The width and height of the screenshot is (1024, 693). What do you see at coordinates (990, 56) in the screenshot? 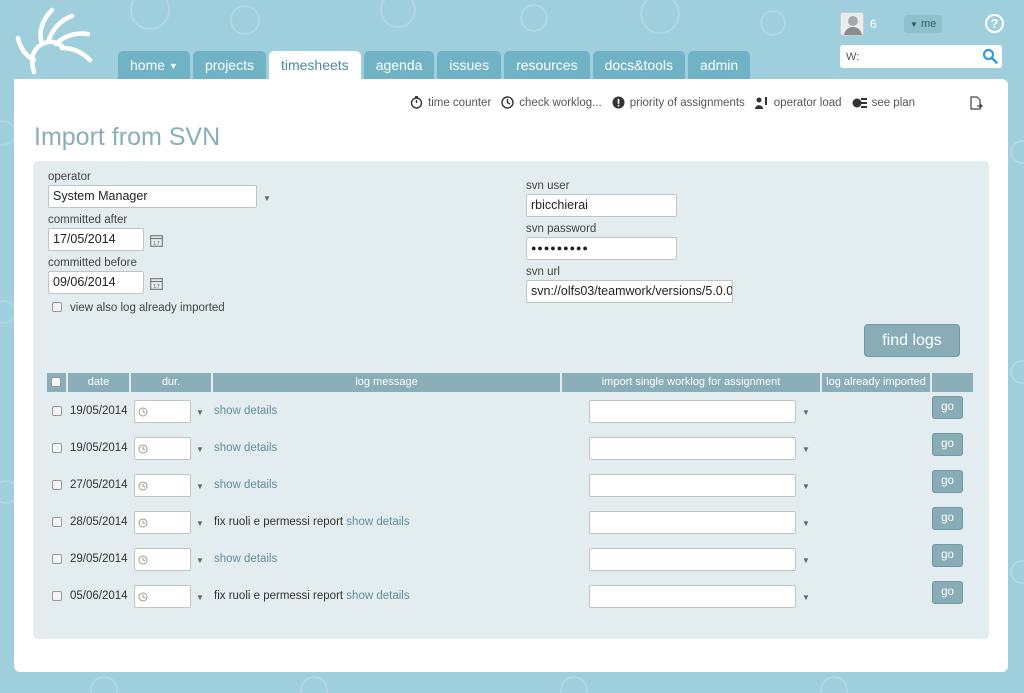
I see `search-icon` at bounding box center [990, 56].